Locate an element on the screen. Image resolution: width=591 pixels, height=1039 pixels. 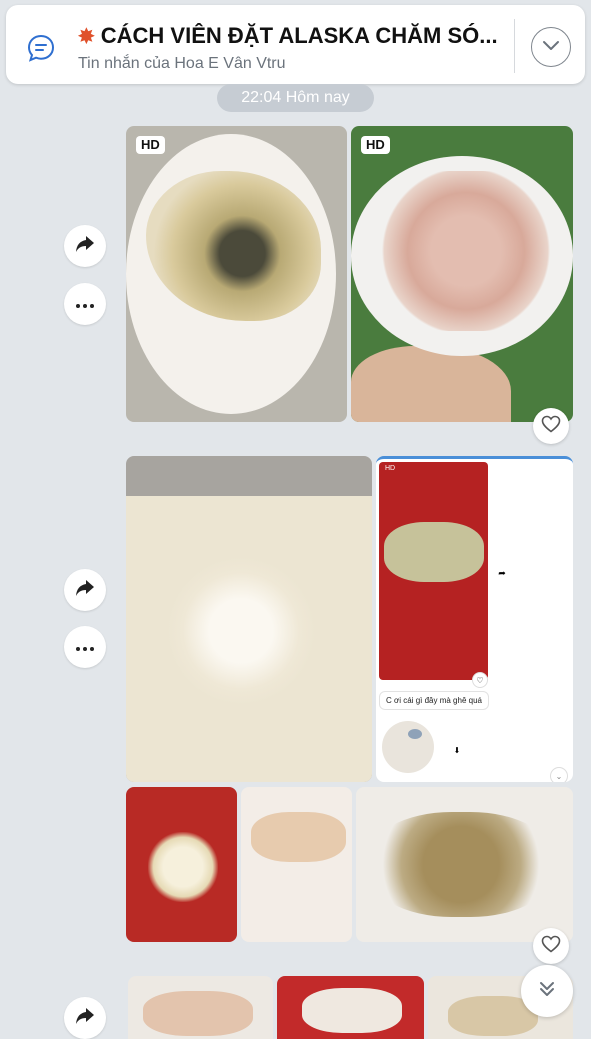
share-icon: ➦ is located at coordinates (502, 573).